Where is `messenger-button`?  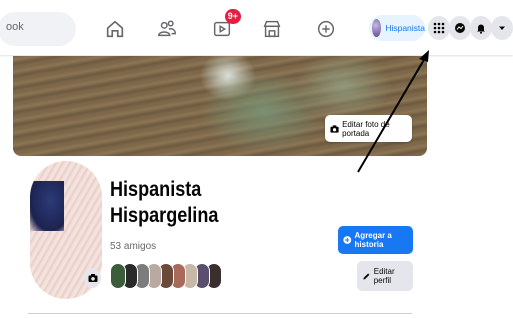
messenger-button is located at coordinates (460, 28).